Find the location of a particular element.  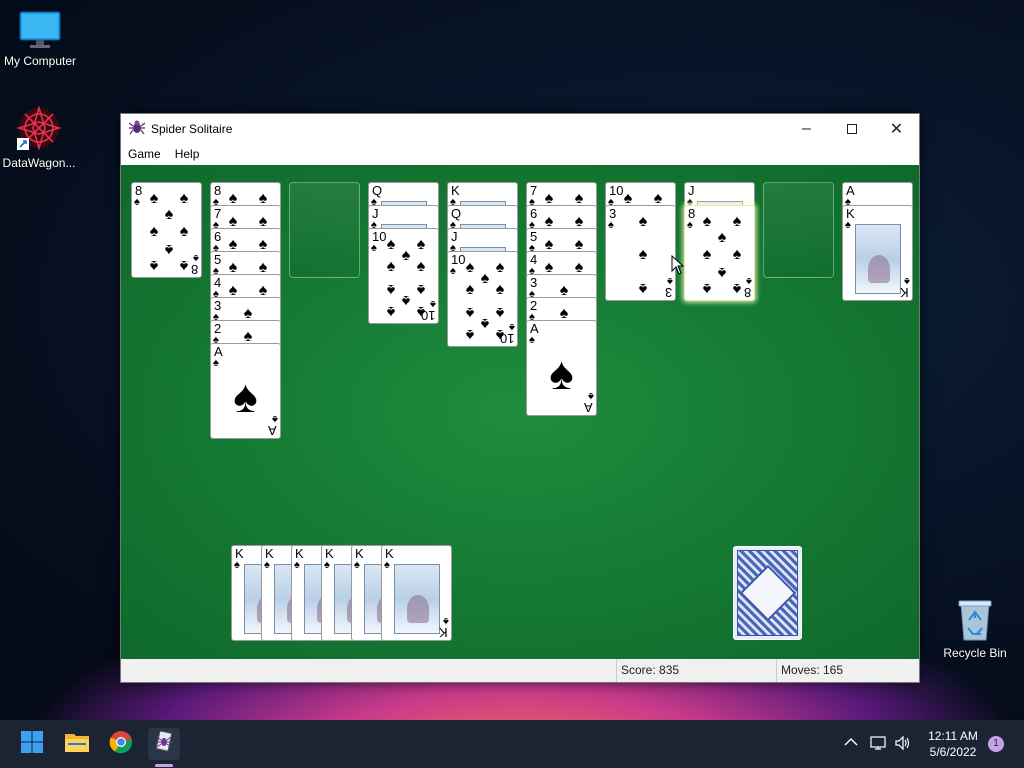

minimize-button: – is located at coordinates (806, 128).